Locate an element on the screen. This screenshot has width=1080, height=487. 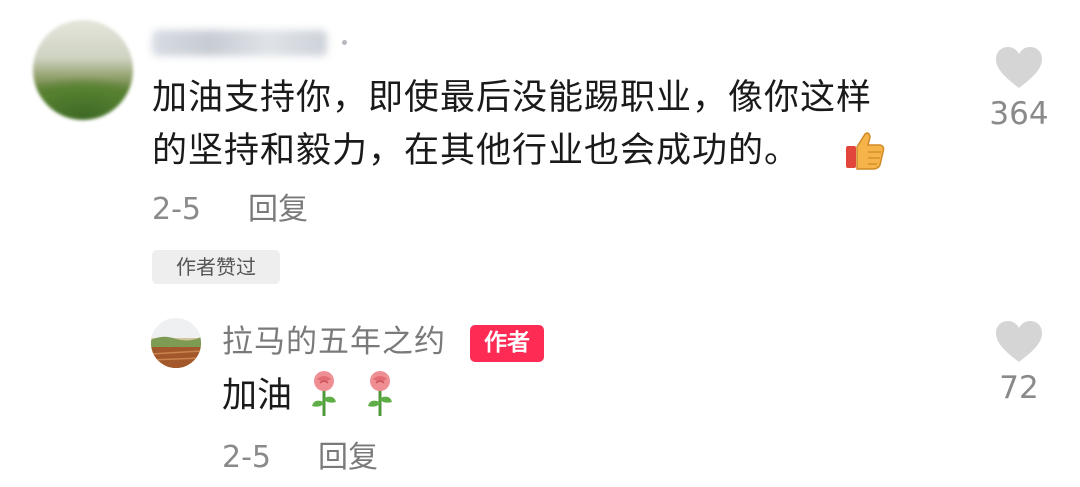
author-liked-badge: 作者赞过 is located at coordinates (216, 267).